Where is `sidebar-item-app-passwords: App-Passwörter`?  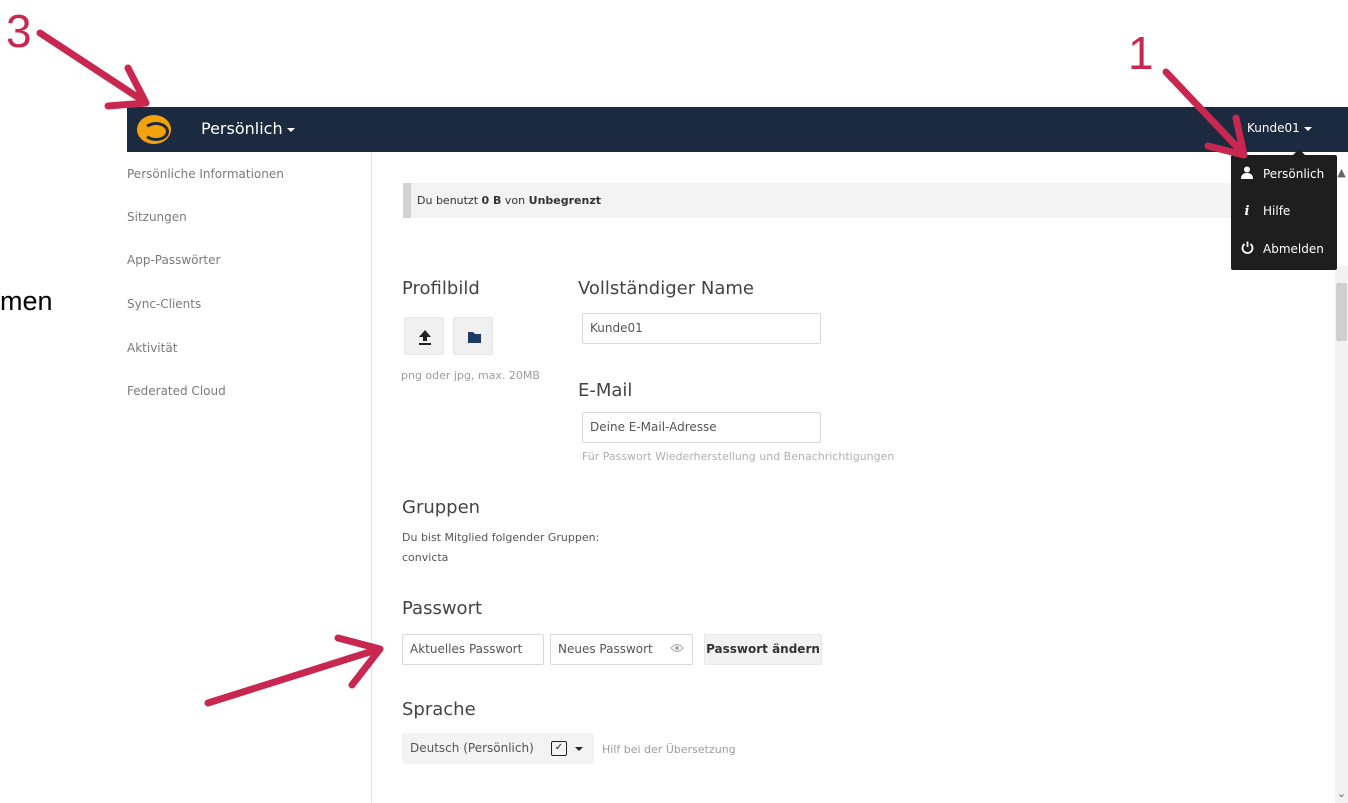
sidebar-item-app-passwords: App-Passwörter is located at coordinates (173, 260).